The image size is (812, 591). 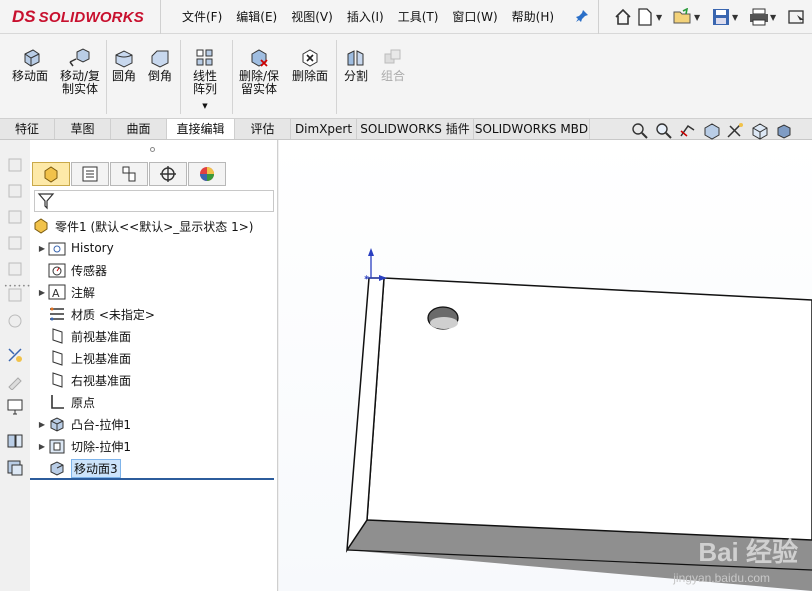 What do you see at coordinates (532, 129) in the screenshot?
I see `tab-solidworks-mbd: SOLIDWORKS MBD` at bounding box center [532, 129].